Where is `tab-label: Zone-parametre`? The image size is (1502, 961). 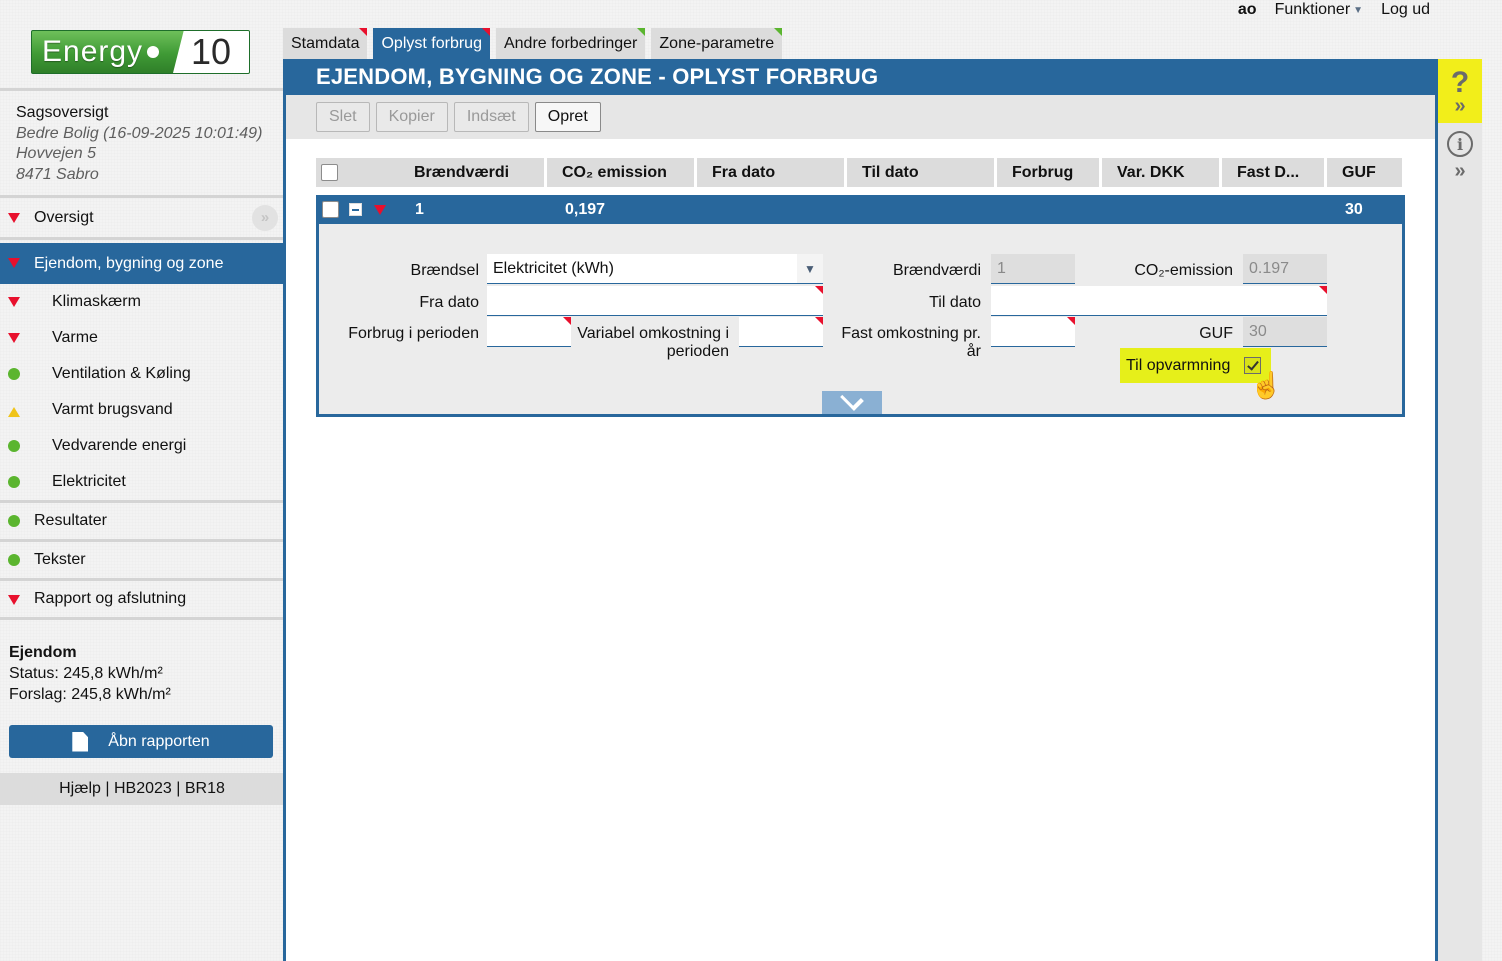 tab-label: Zone-parametre is located at coordinates (717, 43).